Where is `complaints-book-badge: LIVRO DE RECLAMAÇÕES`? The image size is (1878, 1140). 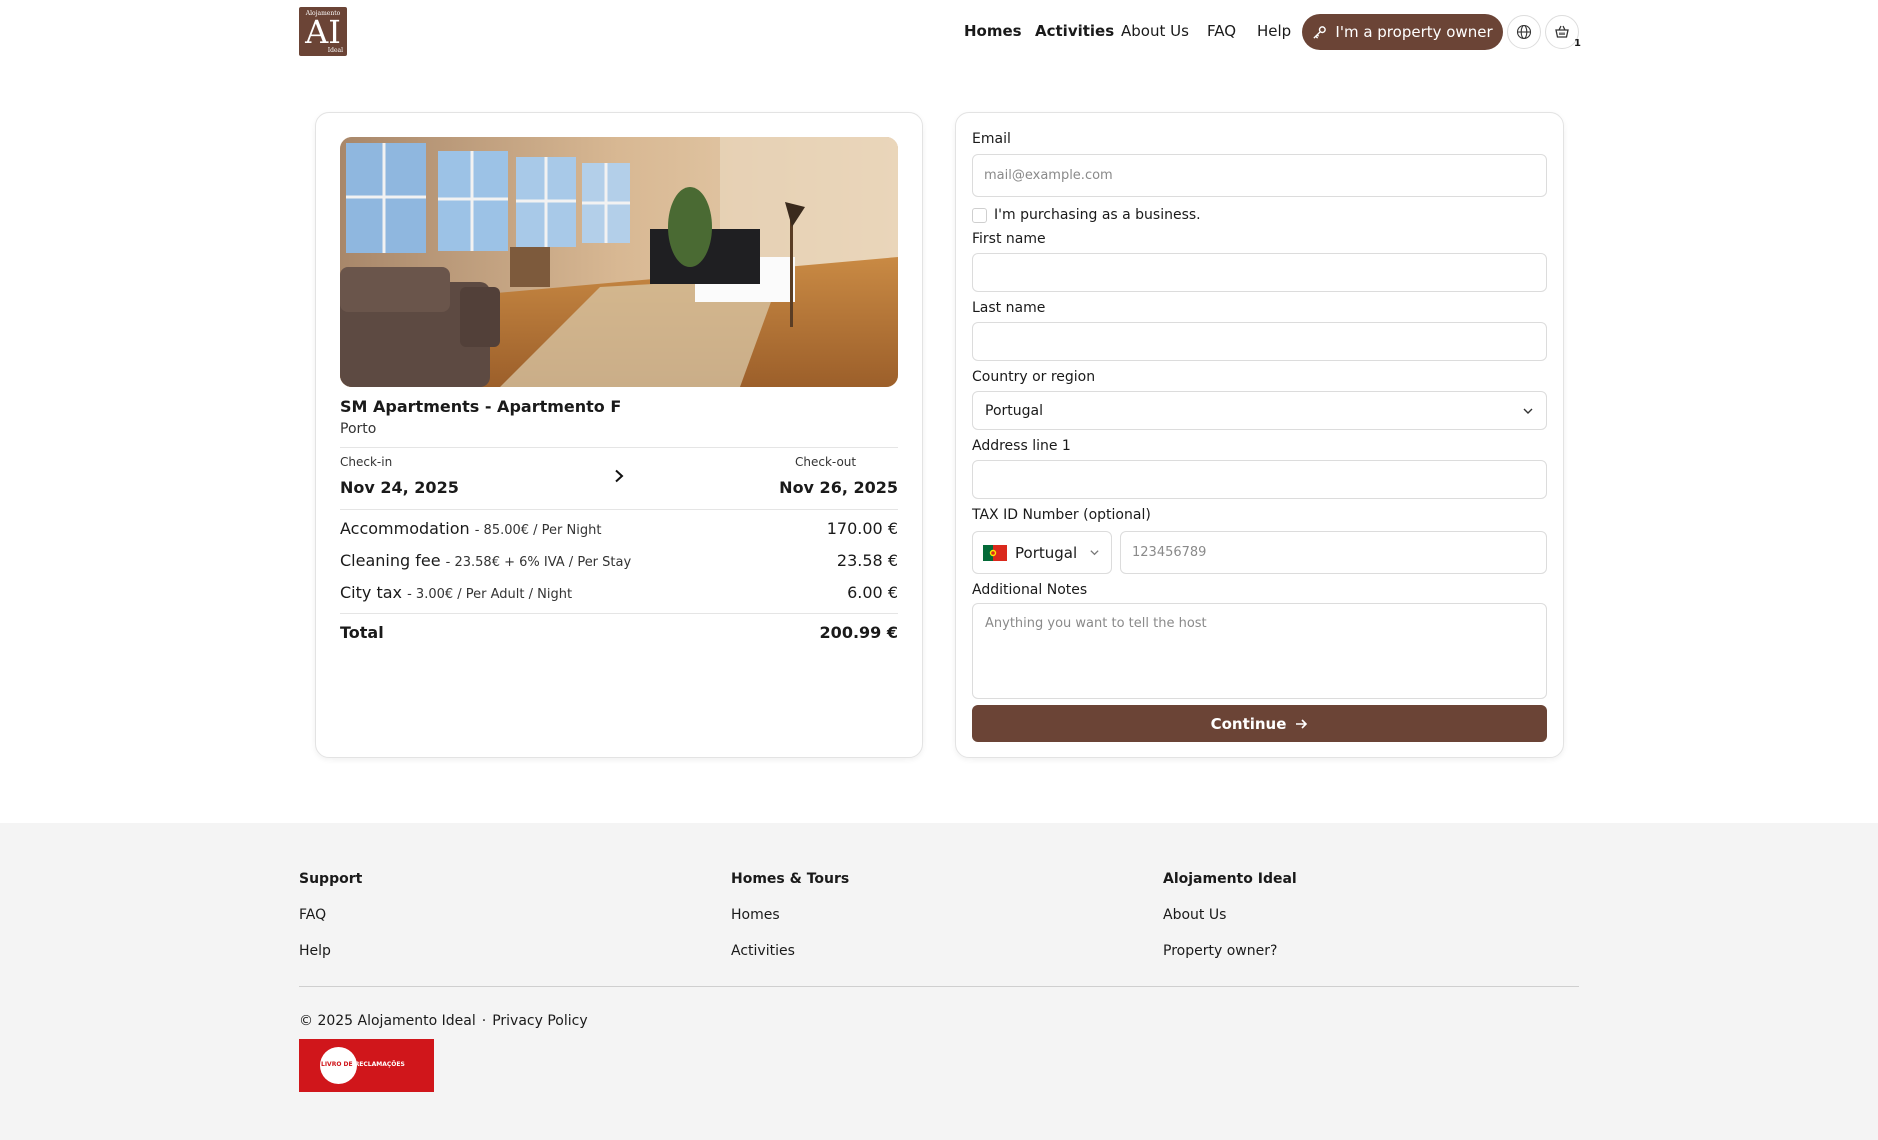
complaints-book-badge: LIVRO DE RECLAMAÇÕES is located at coordinates (366, 1065).